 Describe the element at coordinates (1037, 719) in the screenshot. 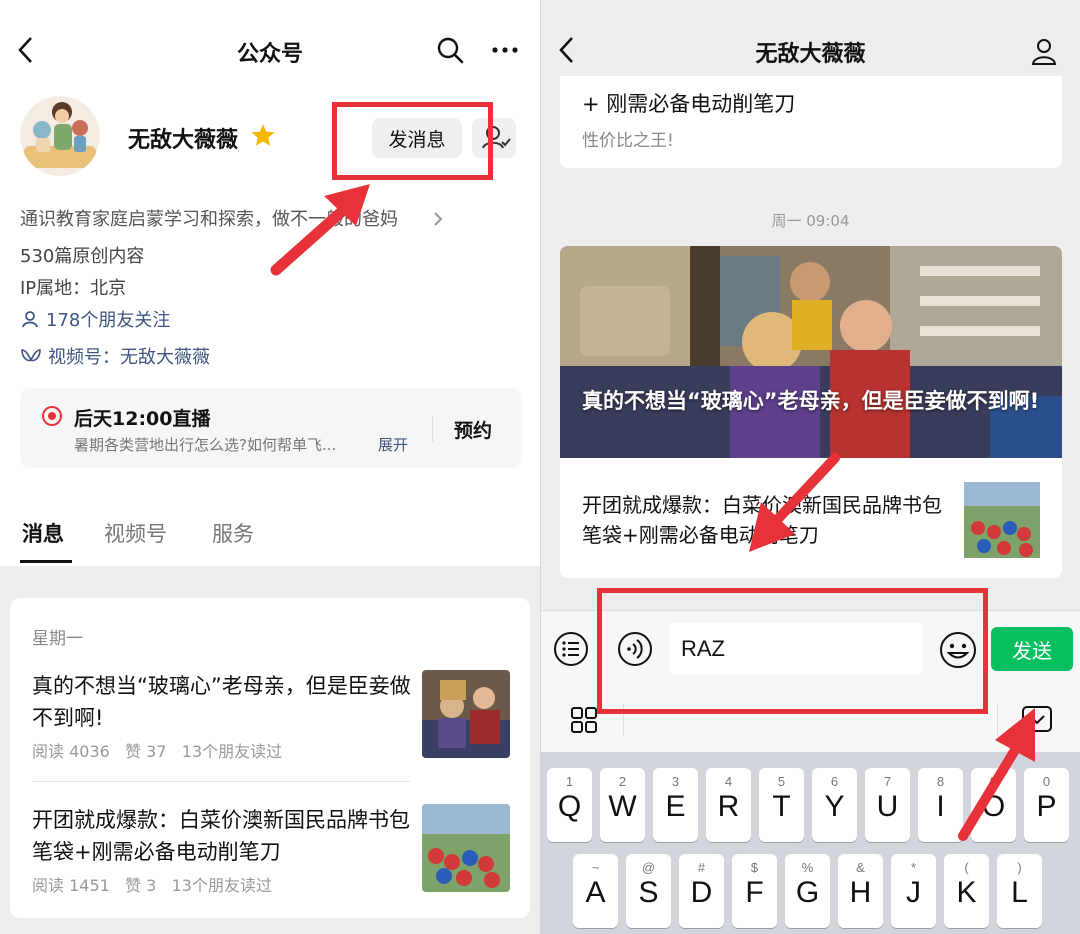

I see `hide-keyboard-icon` at that location.